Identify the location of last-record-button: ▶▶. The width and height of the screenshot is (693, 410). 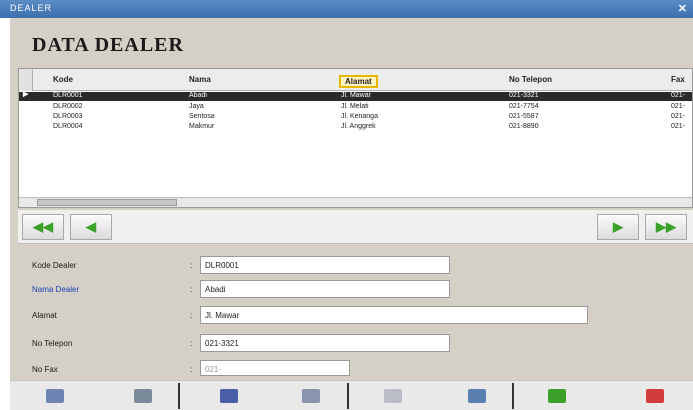
(666, 227).